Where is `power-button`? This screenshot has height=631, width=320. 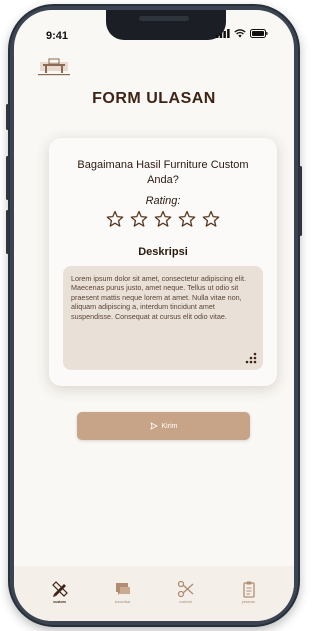
power-button is located at coordinates (300, 201).